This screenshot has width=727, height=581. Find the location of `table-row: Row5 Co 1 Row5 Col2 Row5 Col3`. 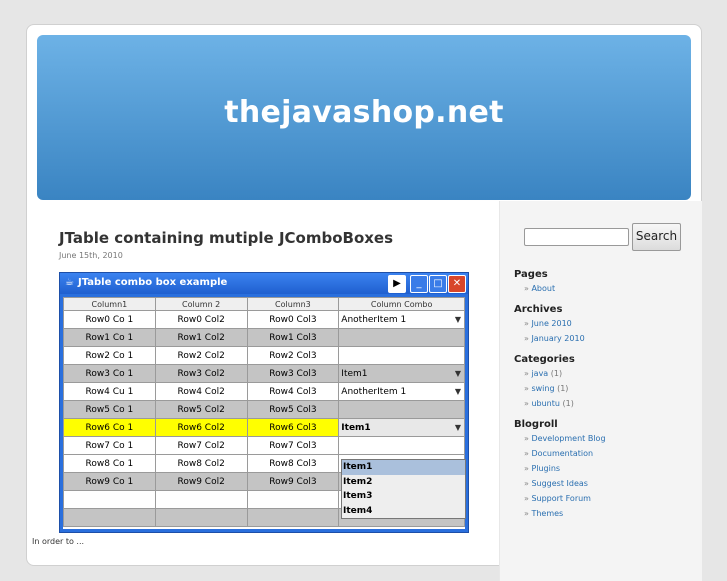

table-row: Row5 Co 1 Row5 Col2 Row5 Col3 is located at coordinates (264, 409).